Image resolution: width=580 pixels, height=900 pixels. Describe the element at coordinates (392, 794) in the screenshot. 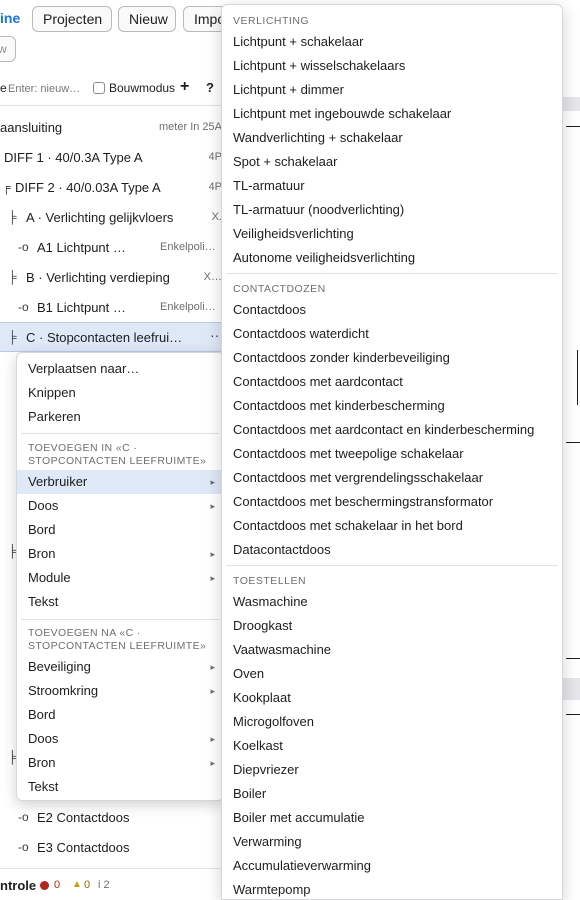

I see `submenu-item: Boiler` at that location.